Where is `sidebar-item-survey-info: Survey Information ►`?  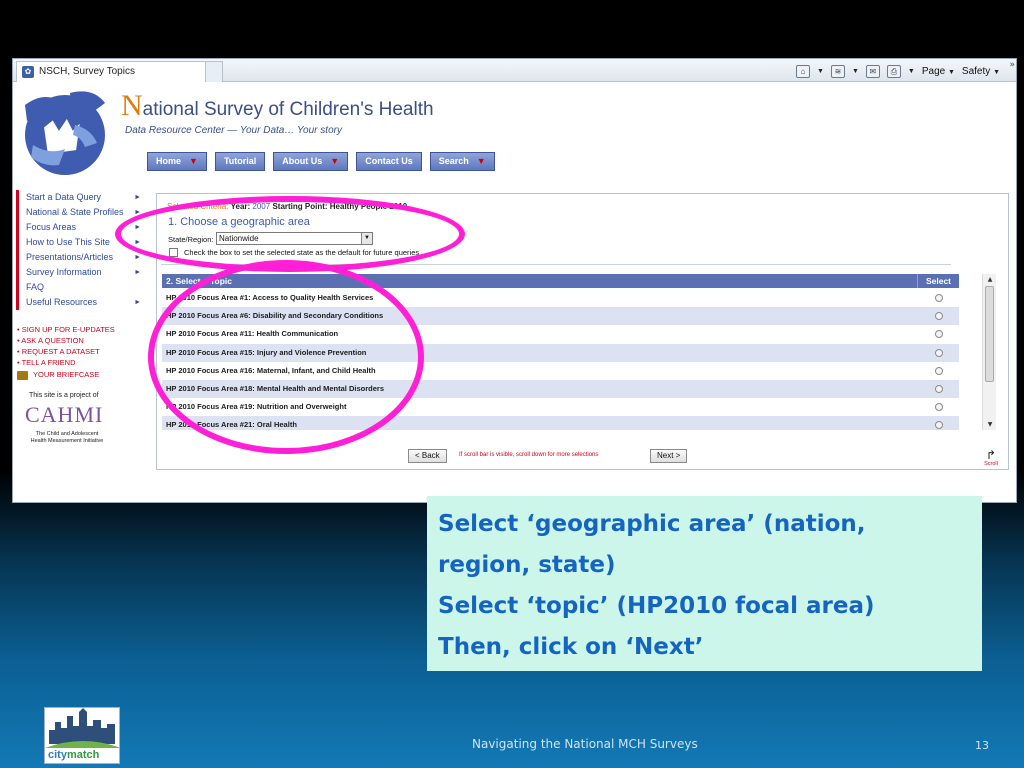
sidebar-item-survey-info: Survey Information ► is located at coordinates (78, 272).